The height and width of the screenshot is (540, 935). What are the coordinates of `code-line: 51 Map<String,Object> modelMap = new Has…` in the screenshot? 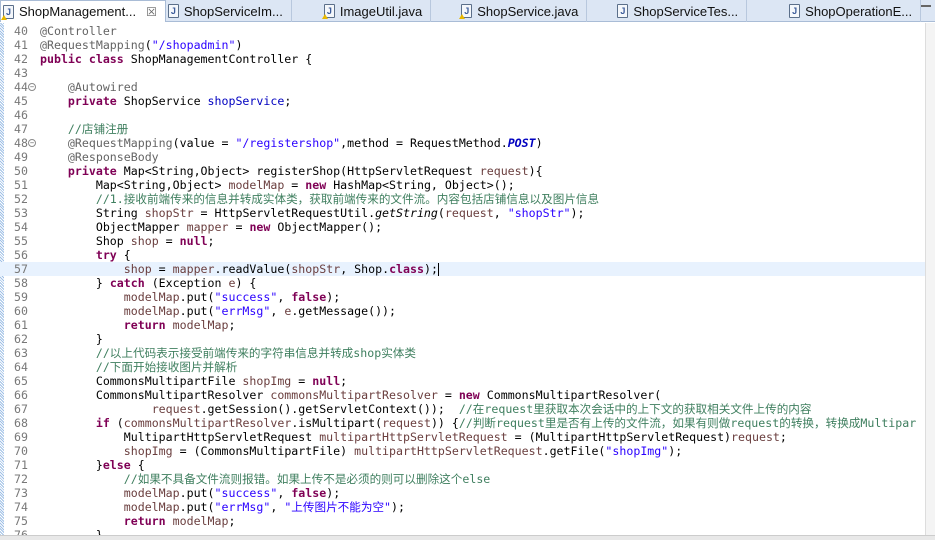 It's located at (462, 185).